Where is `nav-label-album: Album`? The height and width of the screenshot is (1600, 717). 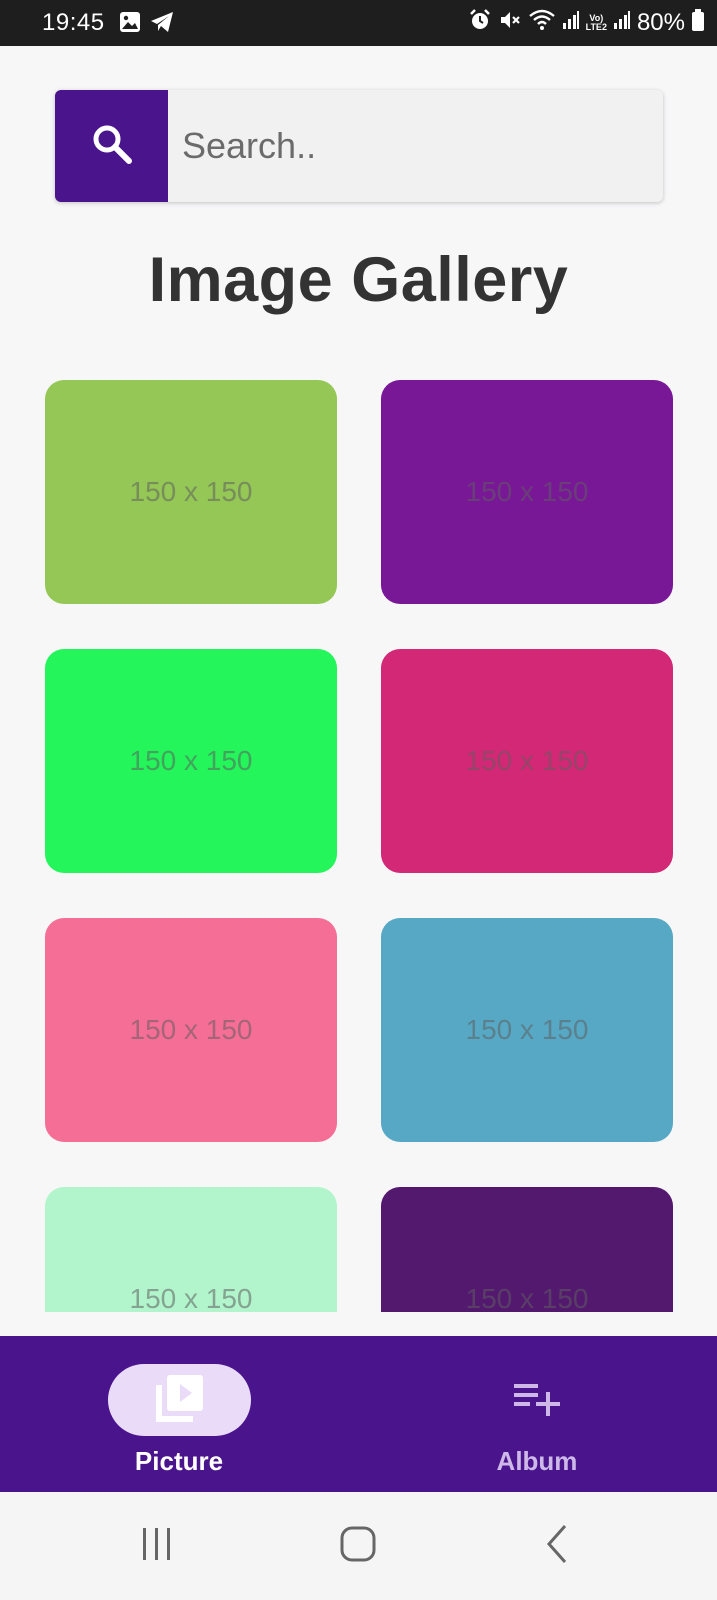
nav-label-album: Album is located at coordinates (537, 1461).